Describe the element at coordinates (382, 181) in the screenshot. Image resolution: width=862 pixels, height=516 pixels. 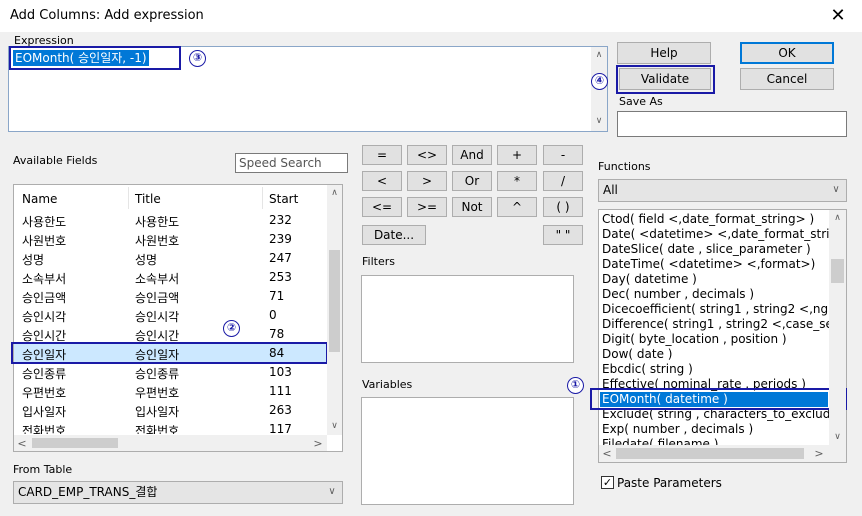
I see `operator-less-than-button: <` at that location.